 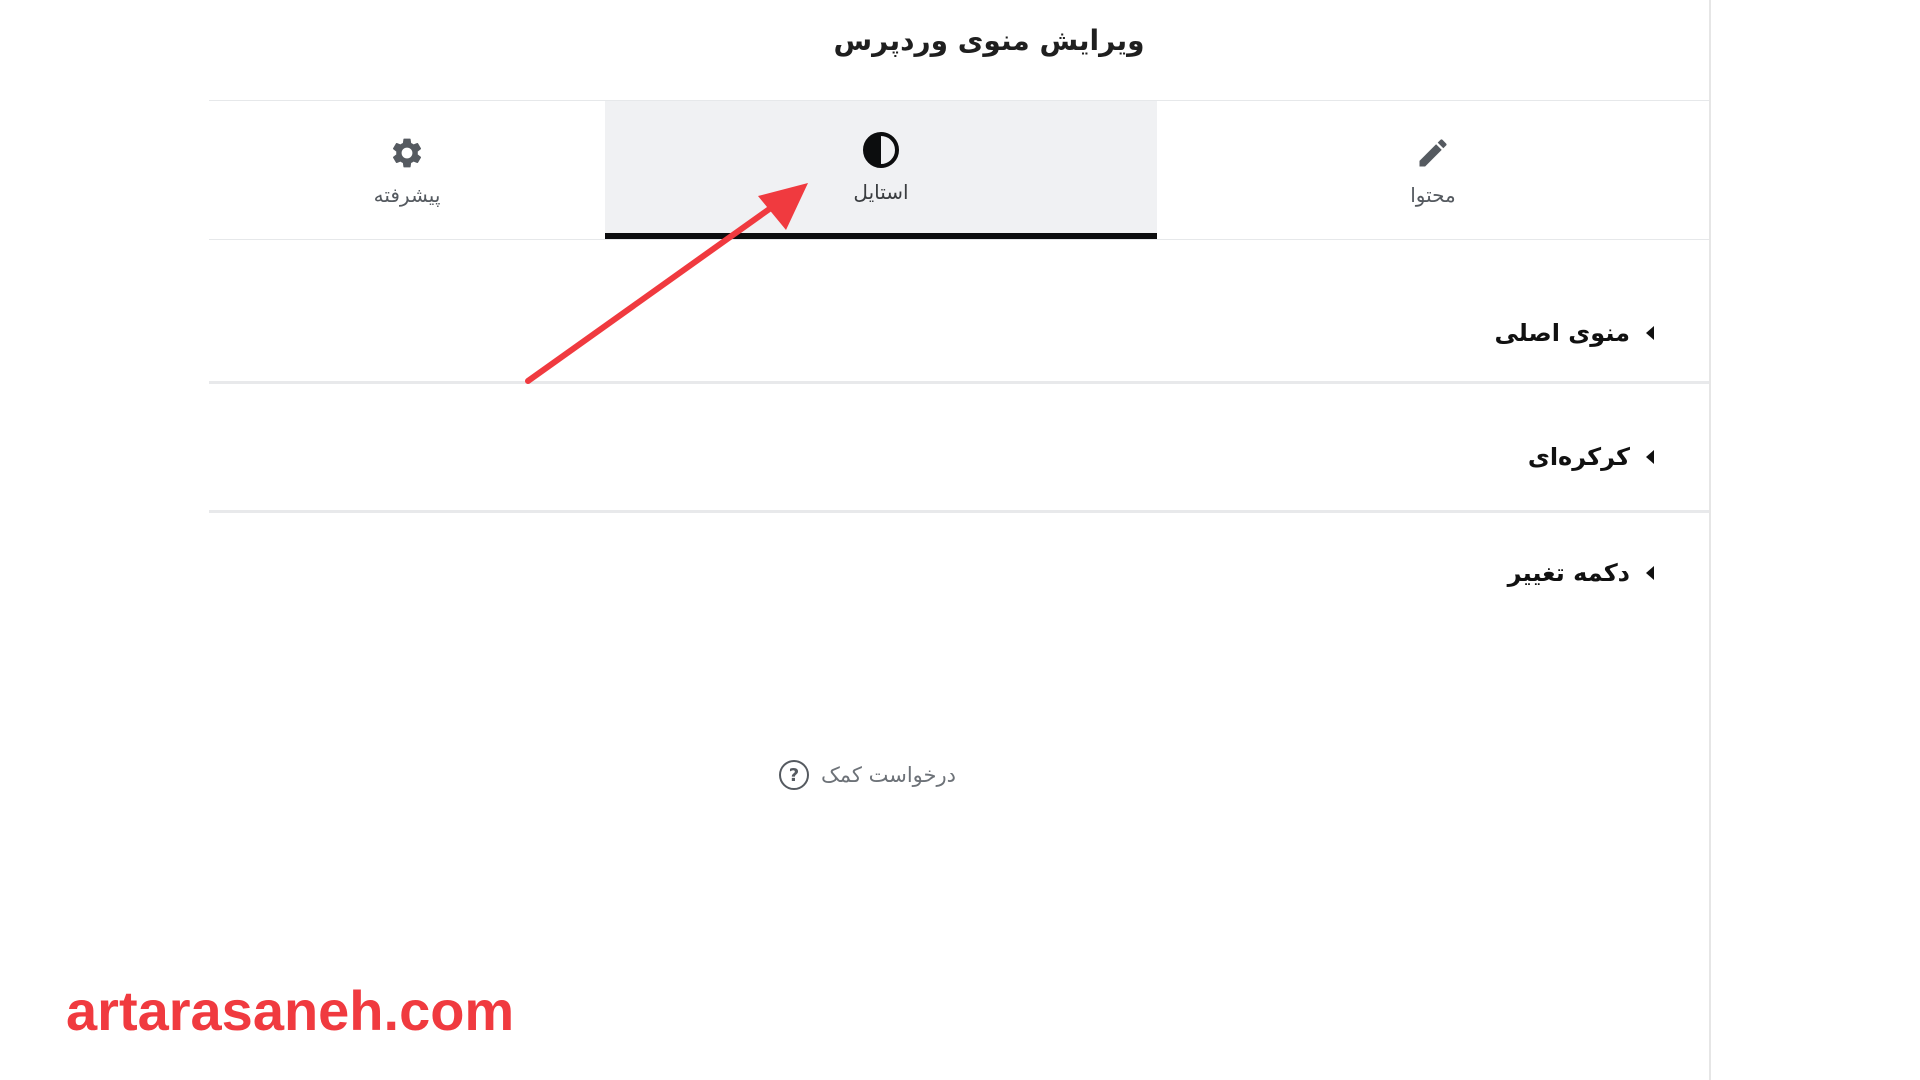 I want to click on section-toggle-button: دکمه تغییر, so click(x=959, y=573).